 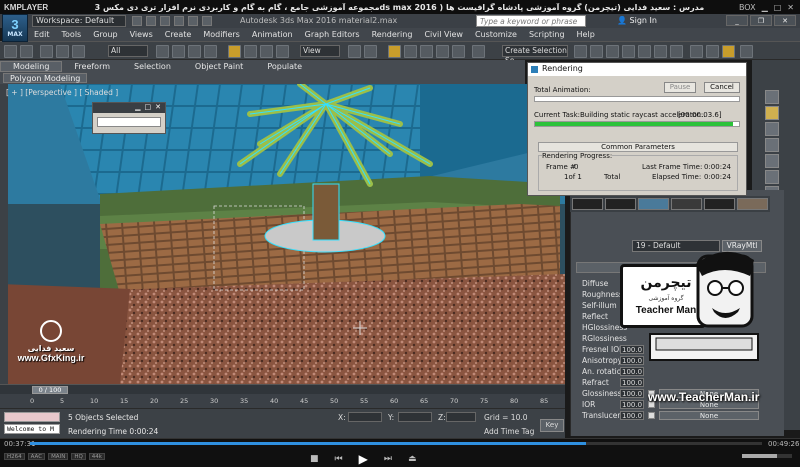 What do you see at coordinates (10, 51) in the screenshot?
I see `undo-button` at bounding box center [10, 51].